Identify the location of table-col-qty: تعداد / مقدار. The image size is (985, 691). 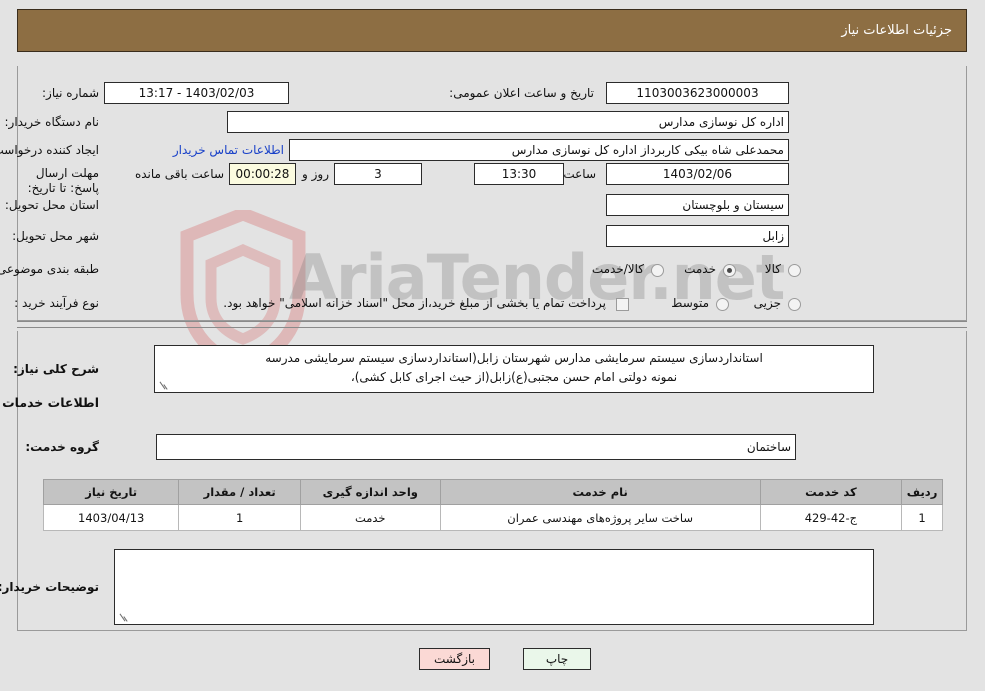
(240, 492).